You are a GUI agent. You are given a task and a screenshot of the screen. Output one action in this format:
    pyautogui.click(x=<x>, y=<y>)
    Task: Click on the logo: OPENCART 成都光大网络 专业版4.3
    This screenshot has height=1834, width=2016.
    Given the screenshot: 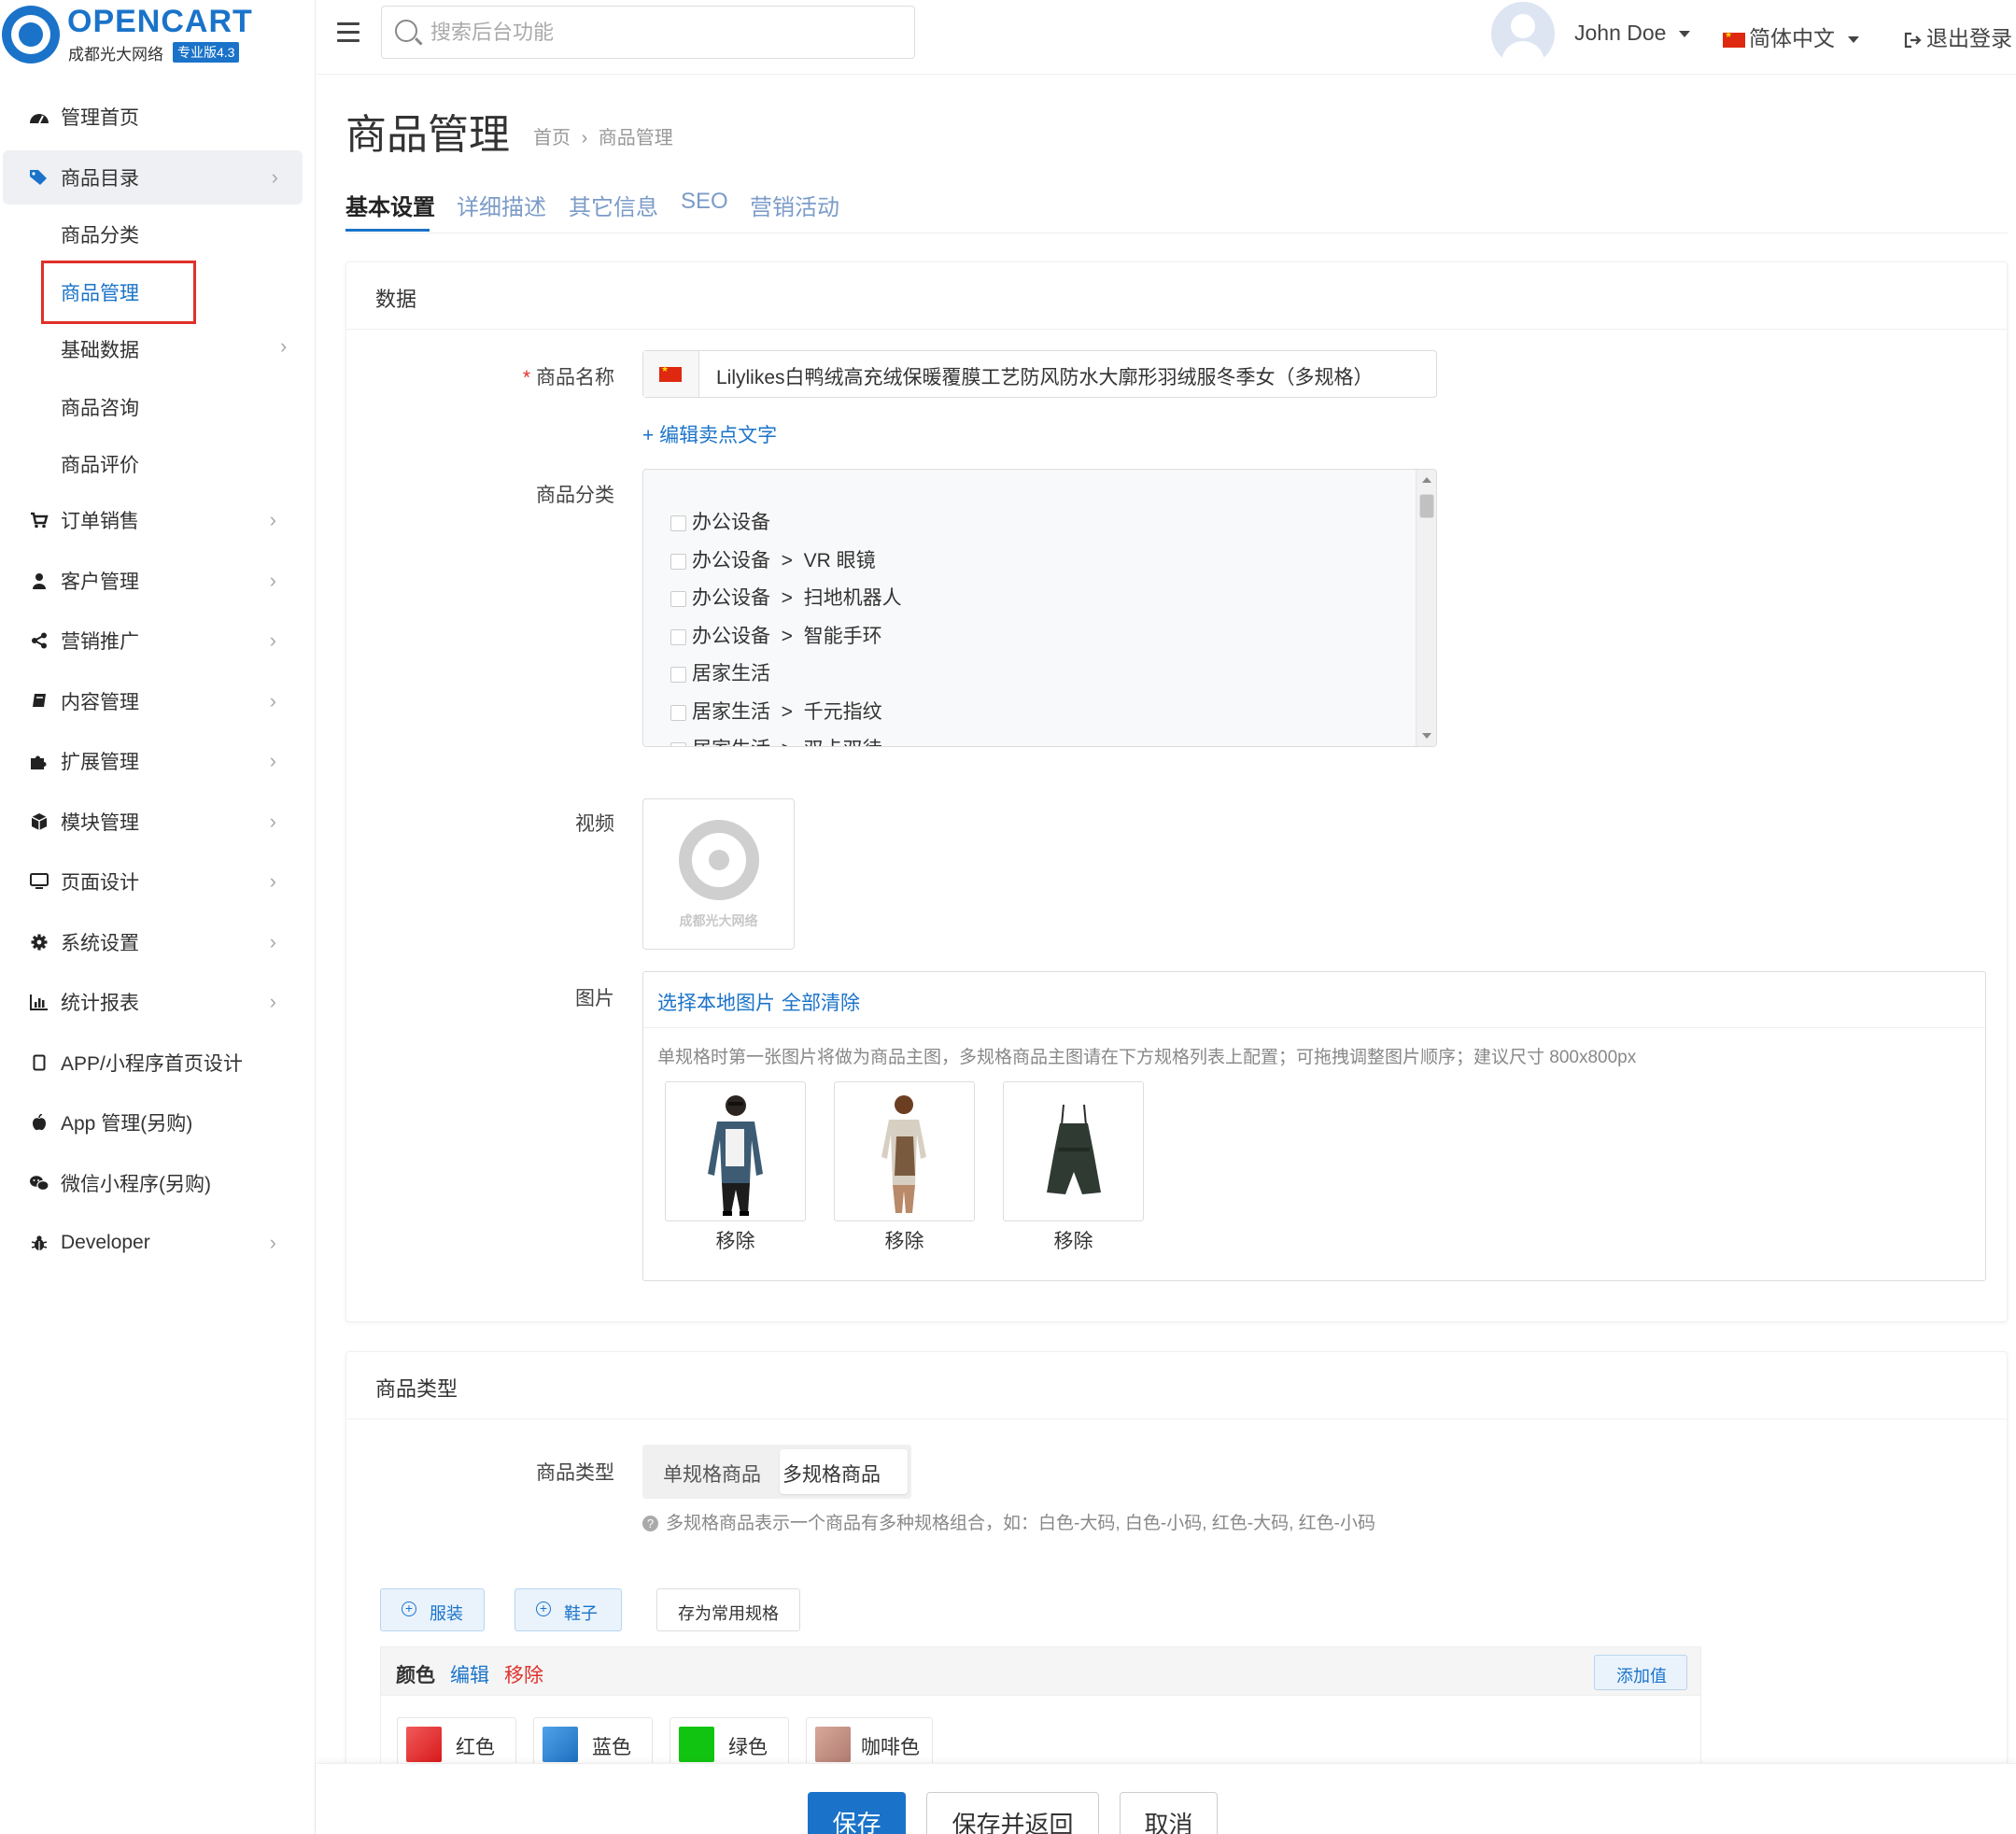 What is the action you would take?
    pyautogui.click(x=158, y=37)
    